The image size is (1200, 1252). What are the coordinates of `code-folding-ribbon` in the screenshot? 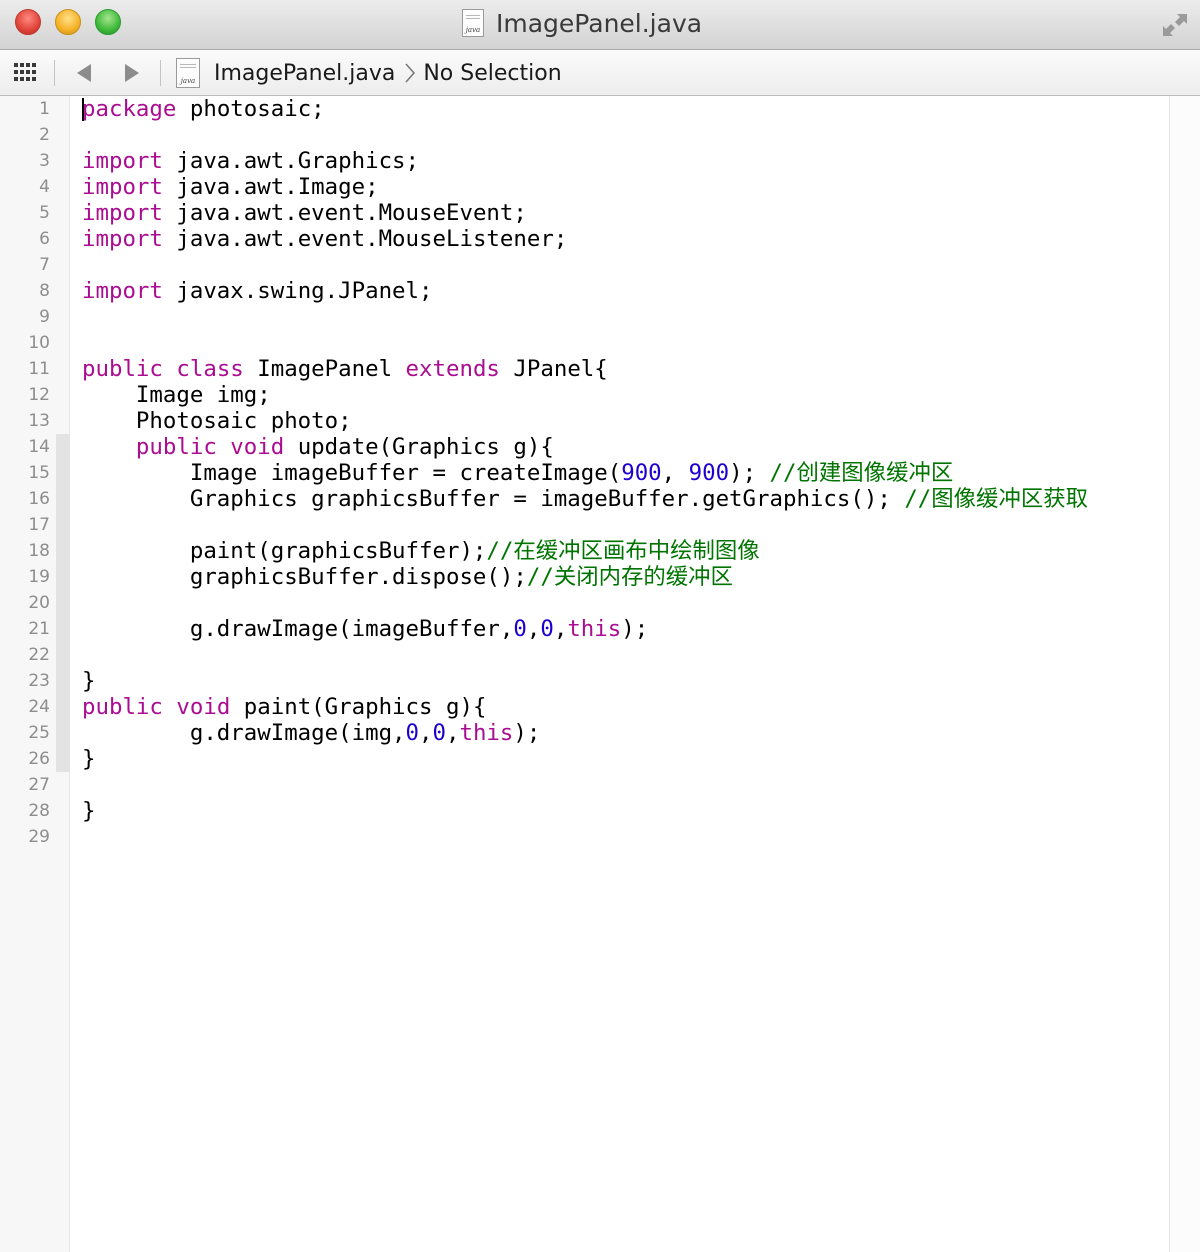 It's located at (63, 603).